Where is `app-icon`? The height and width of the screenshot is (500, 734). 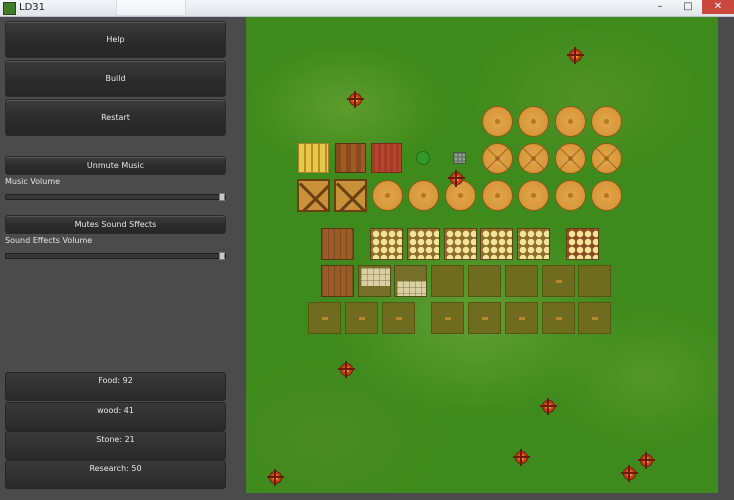
app-icon is located at coordinates (9, 8).